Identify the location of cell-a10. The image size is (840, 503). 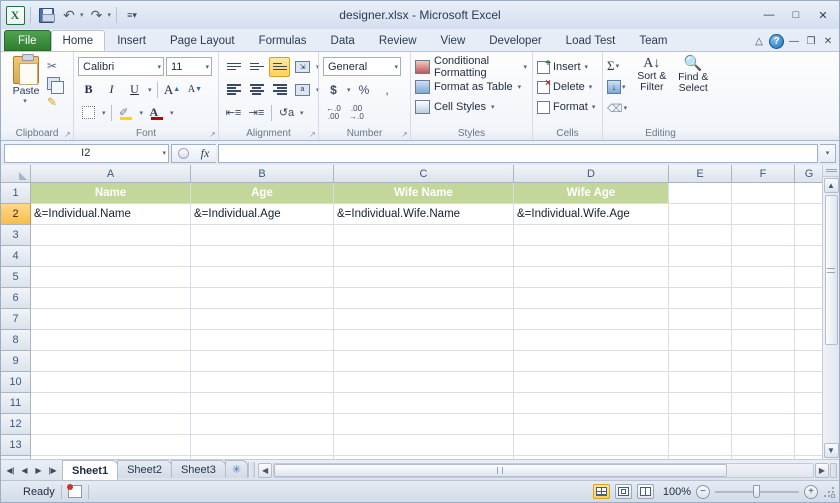
(111, 382).